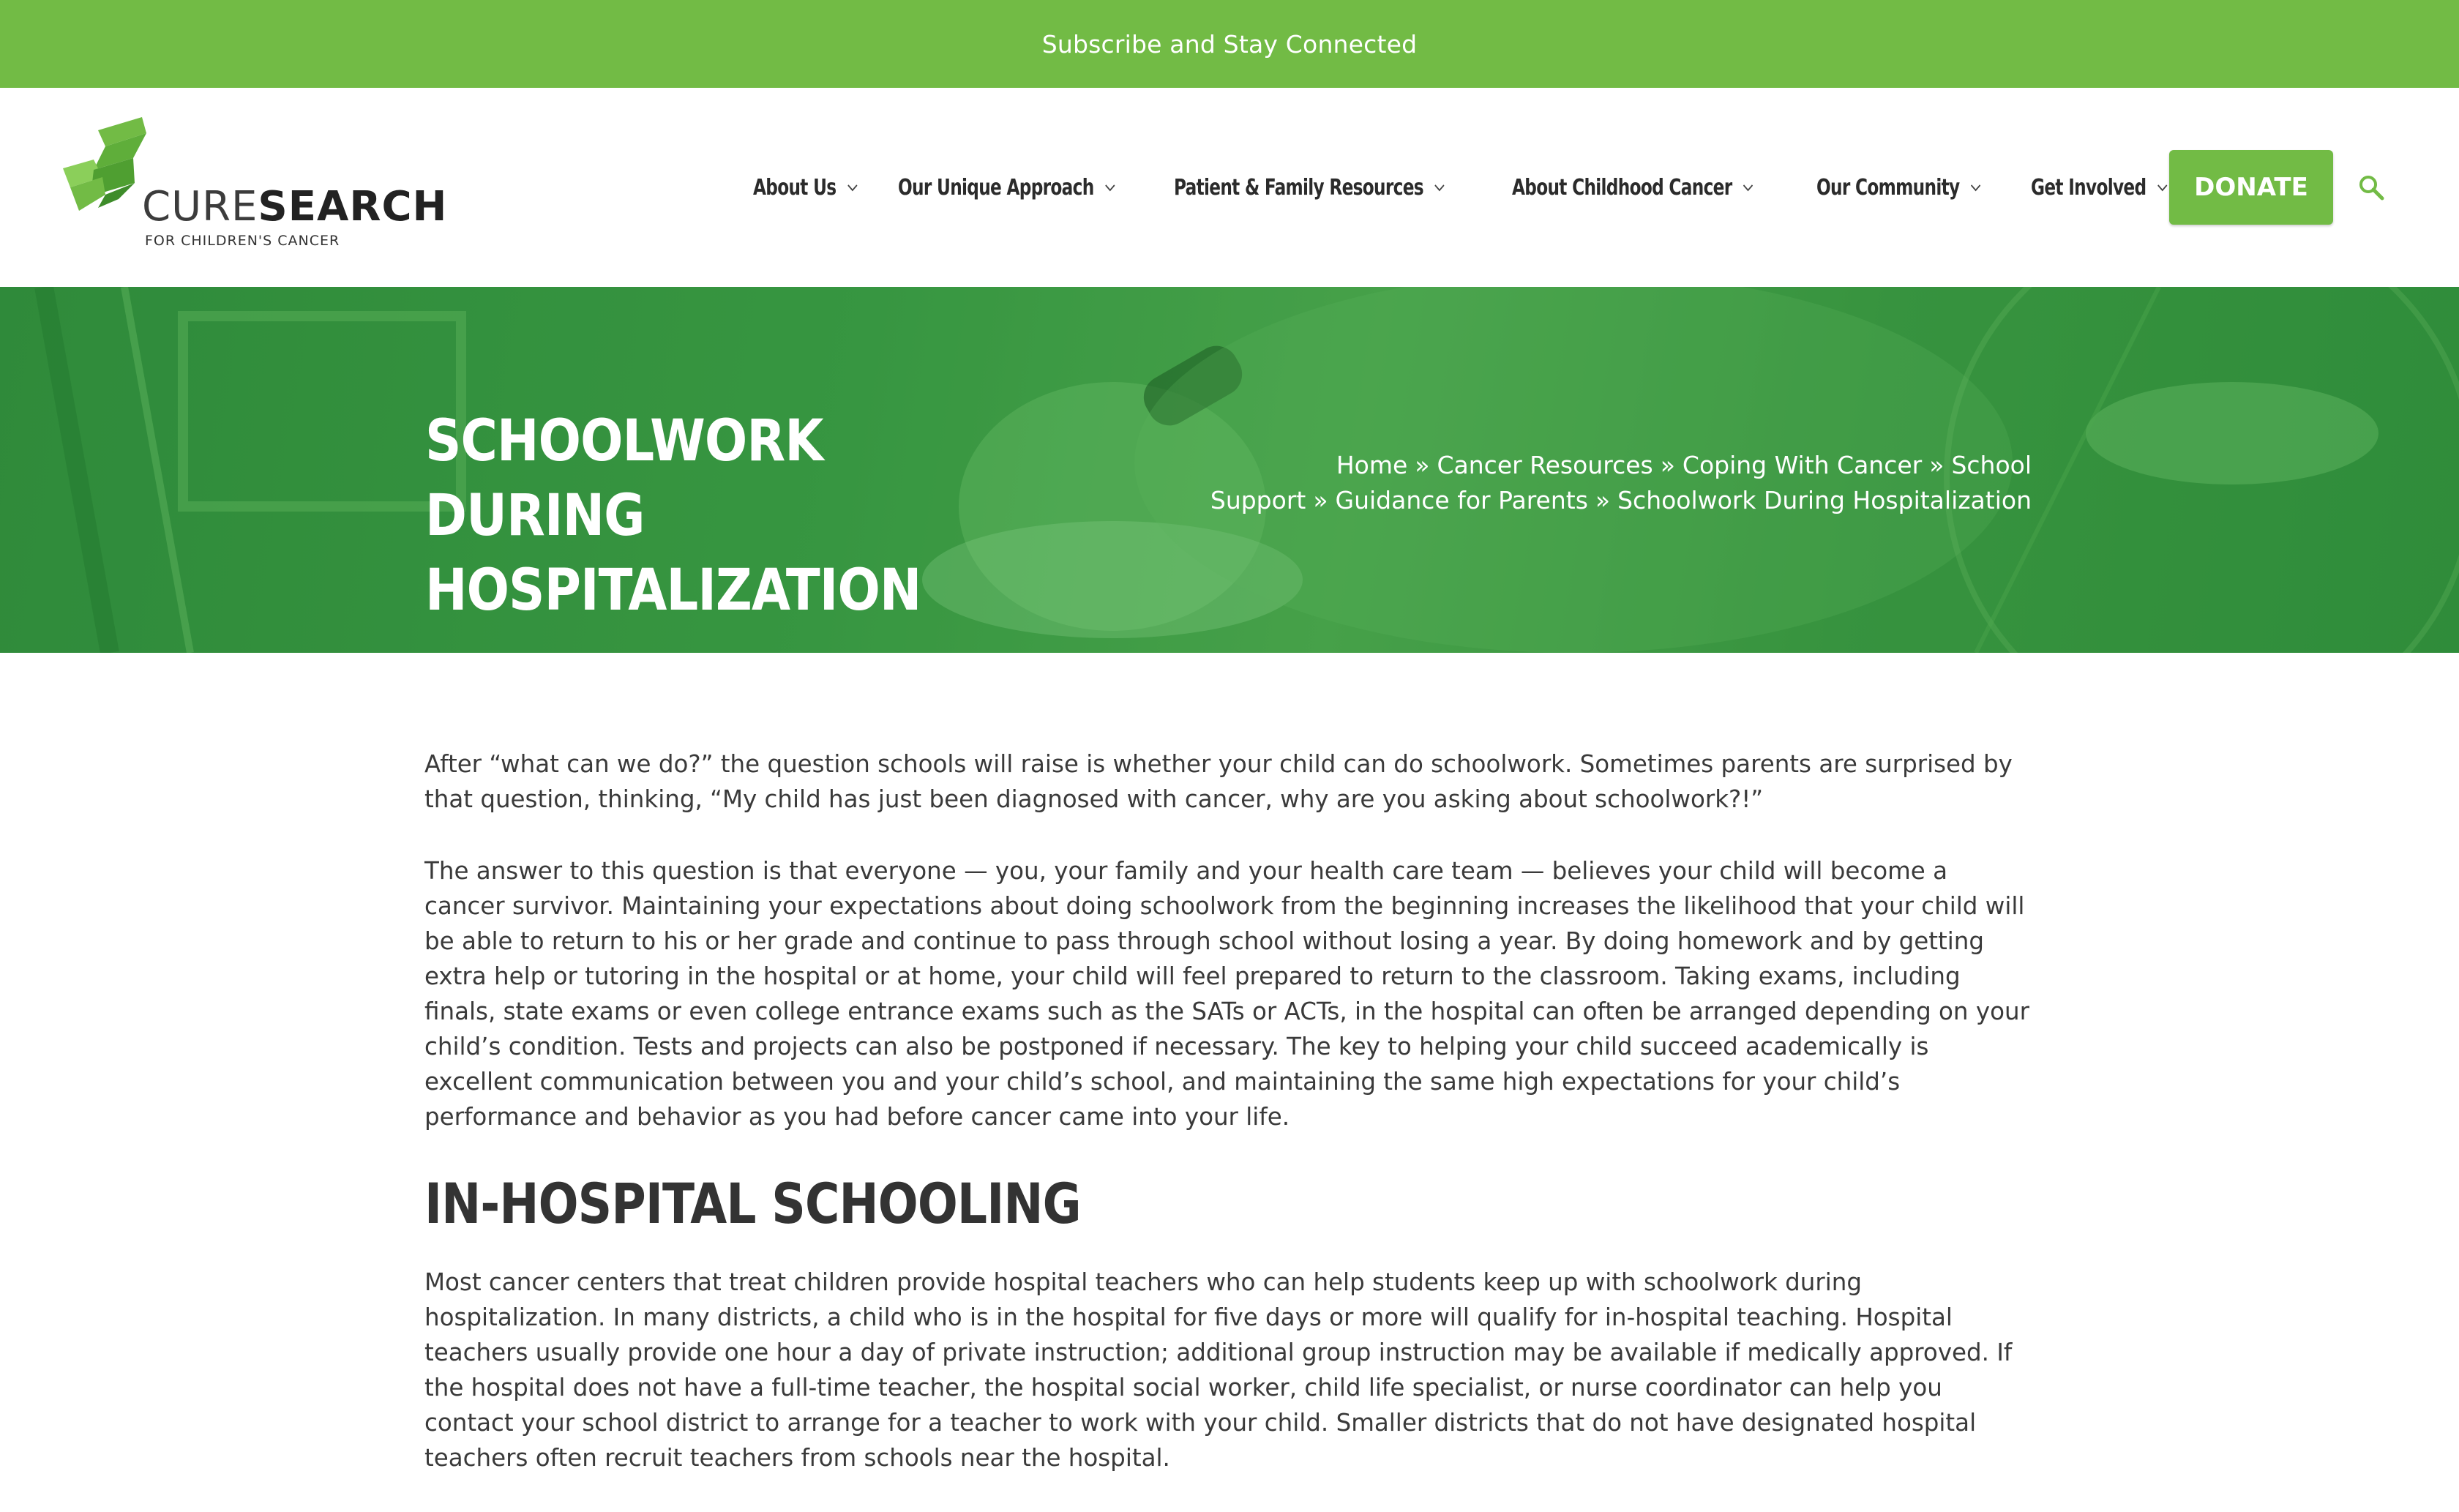 Image resolution: width=2459 pixels, height=1512 pixels. I want to click on donate-button: DONATE, so click(2251, 188).